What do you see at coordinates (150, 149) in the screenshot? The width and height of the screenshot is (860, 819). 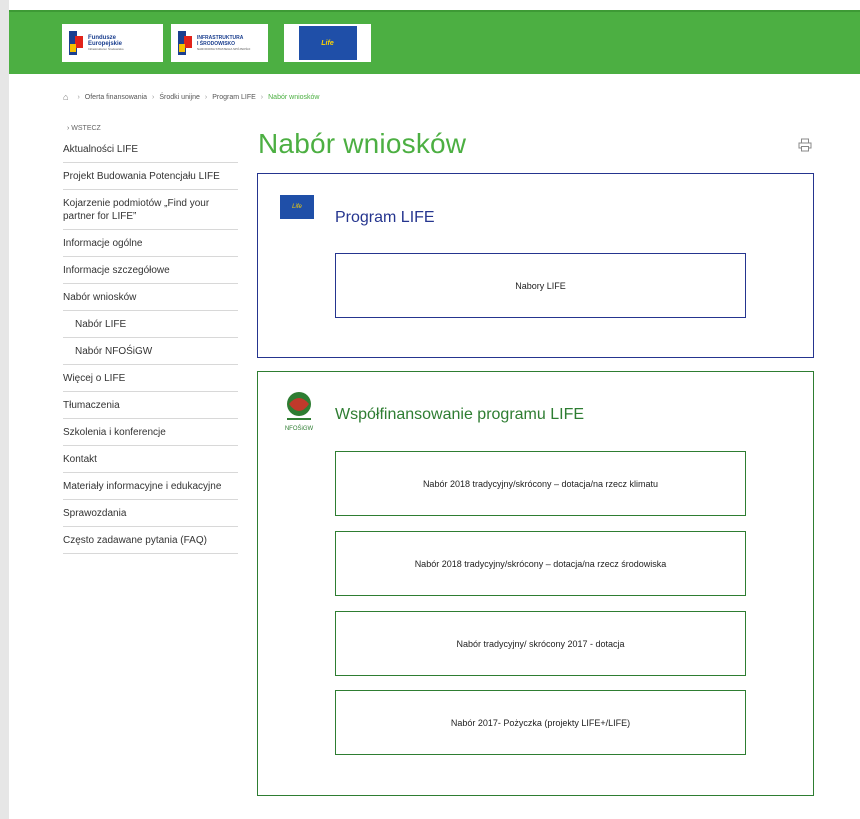 I see `sidebar-item: Aktualności LIFE` at bounding box center [150, 149].